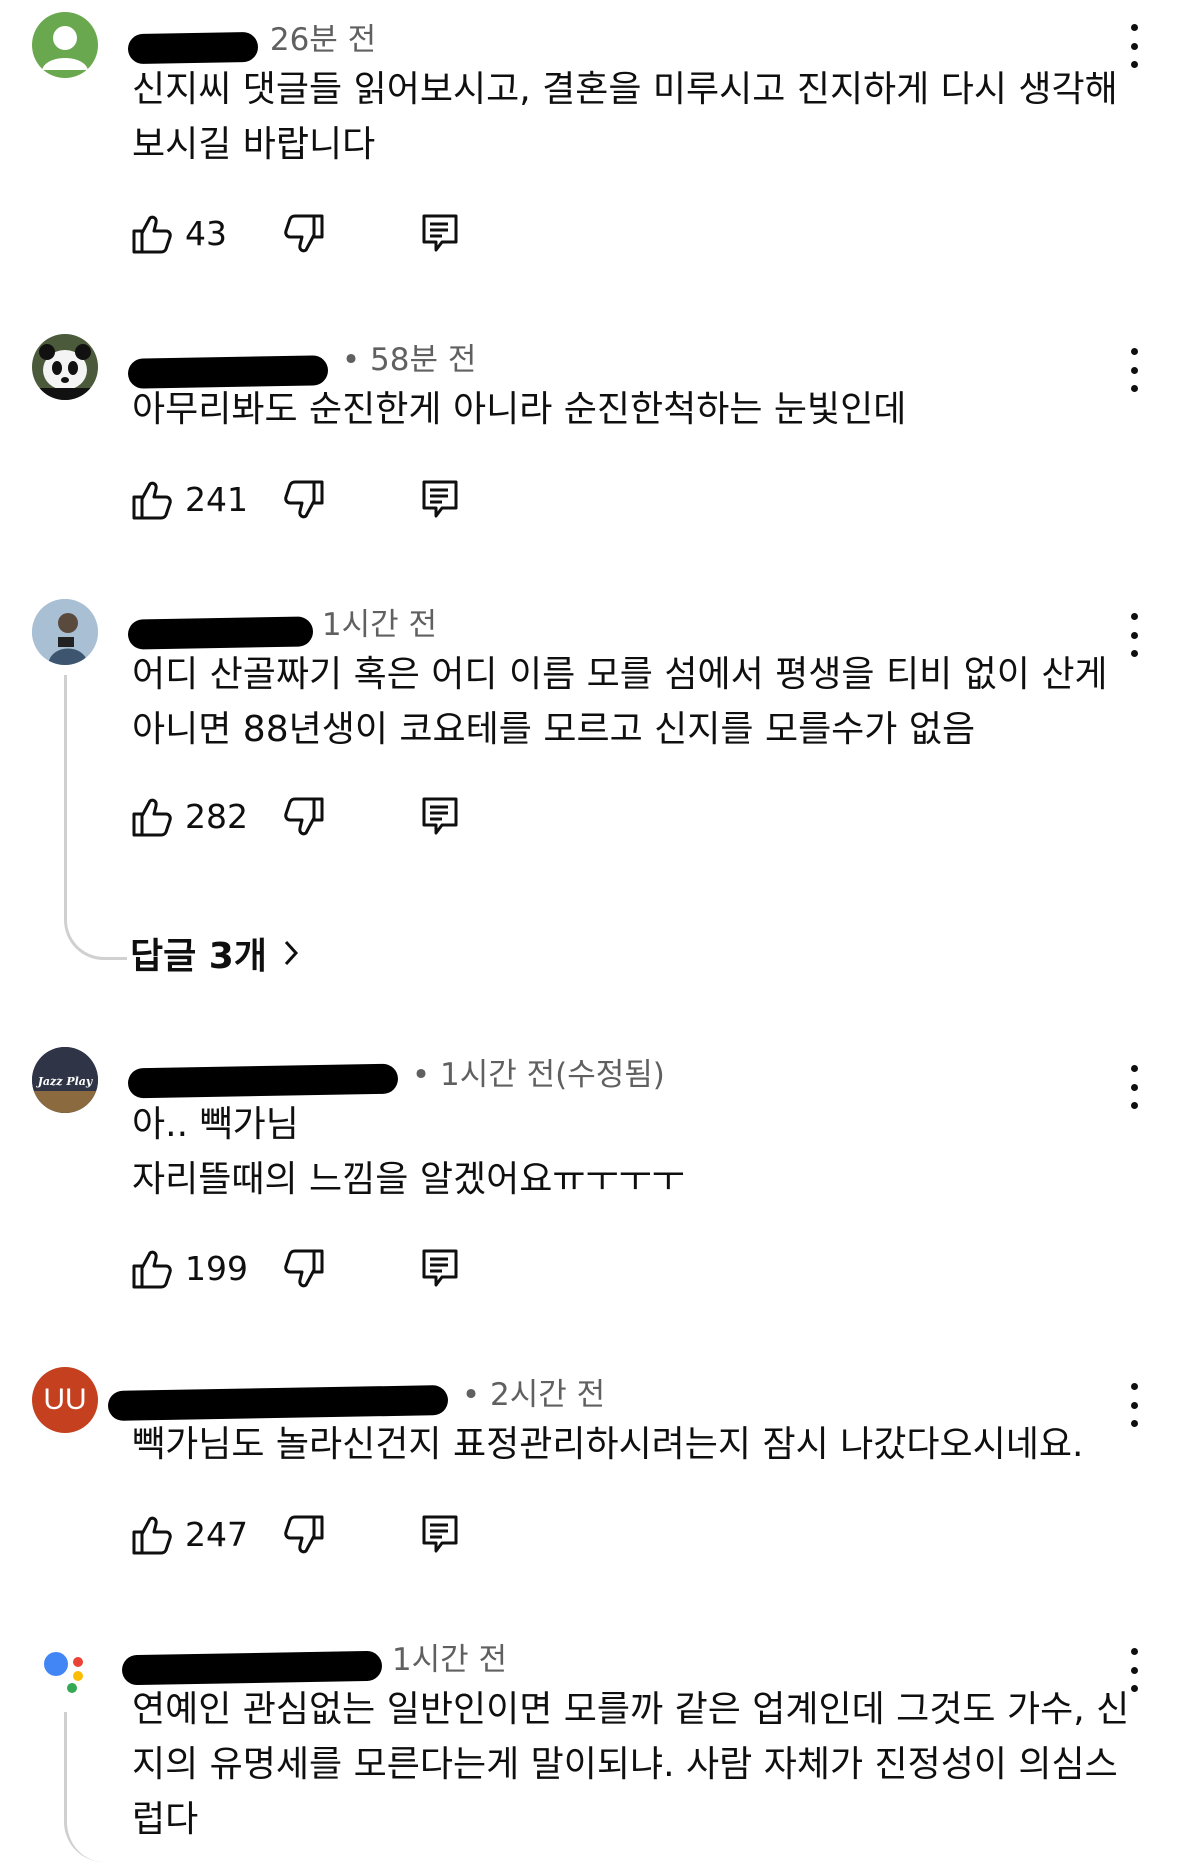  I want to click on like-count: 282, so click(216, 816).